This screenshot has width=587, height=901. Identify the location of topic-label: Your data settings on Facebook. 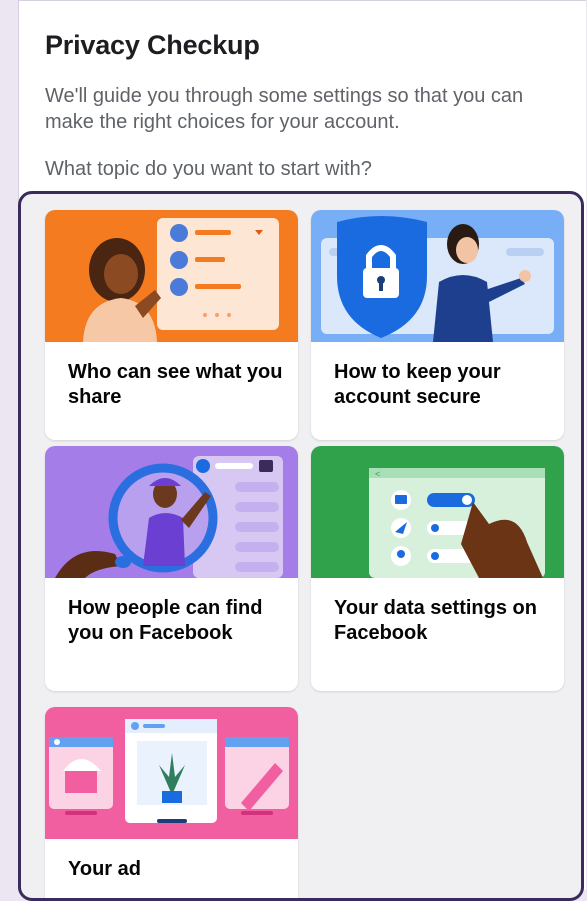
(435, 620).